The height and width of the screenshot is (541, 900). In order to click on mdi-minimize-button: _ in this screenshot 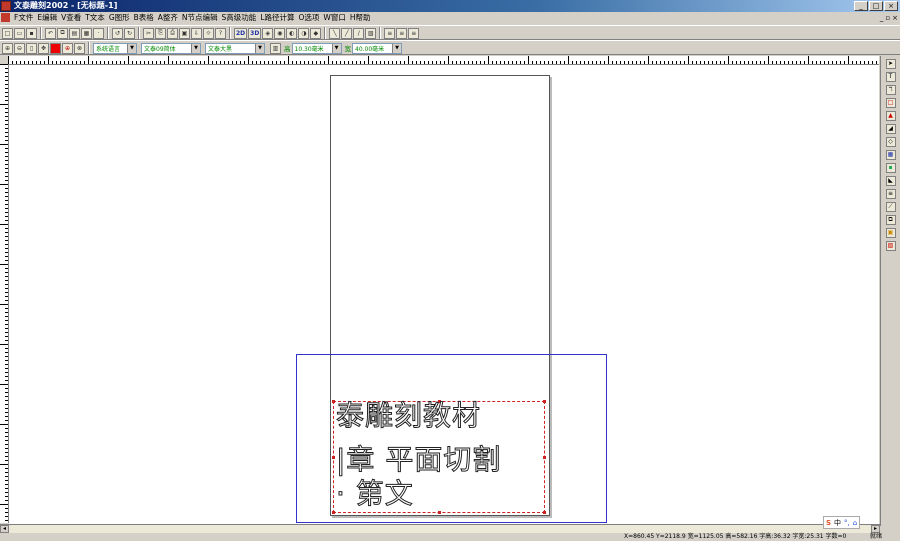, I will do `click(882, 18)`.